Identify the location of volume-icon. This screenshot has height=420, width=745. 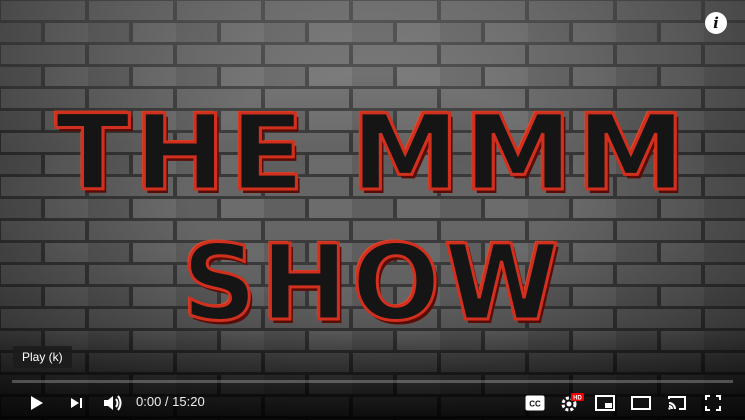
(113, 403).